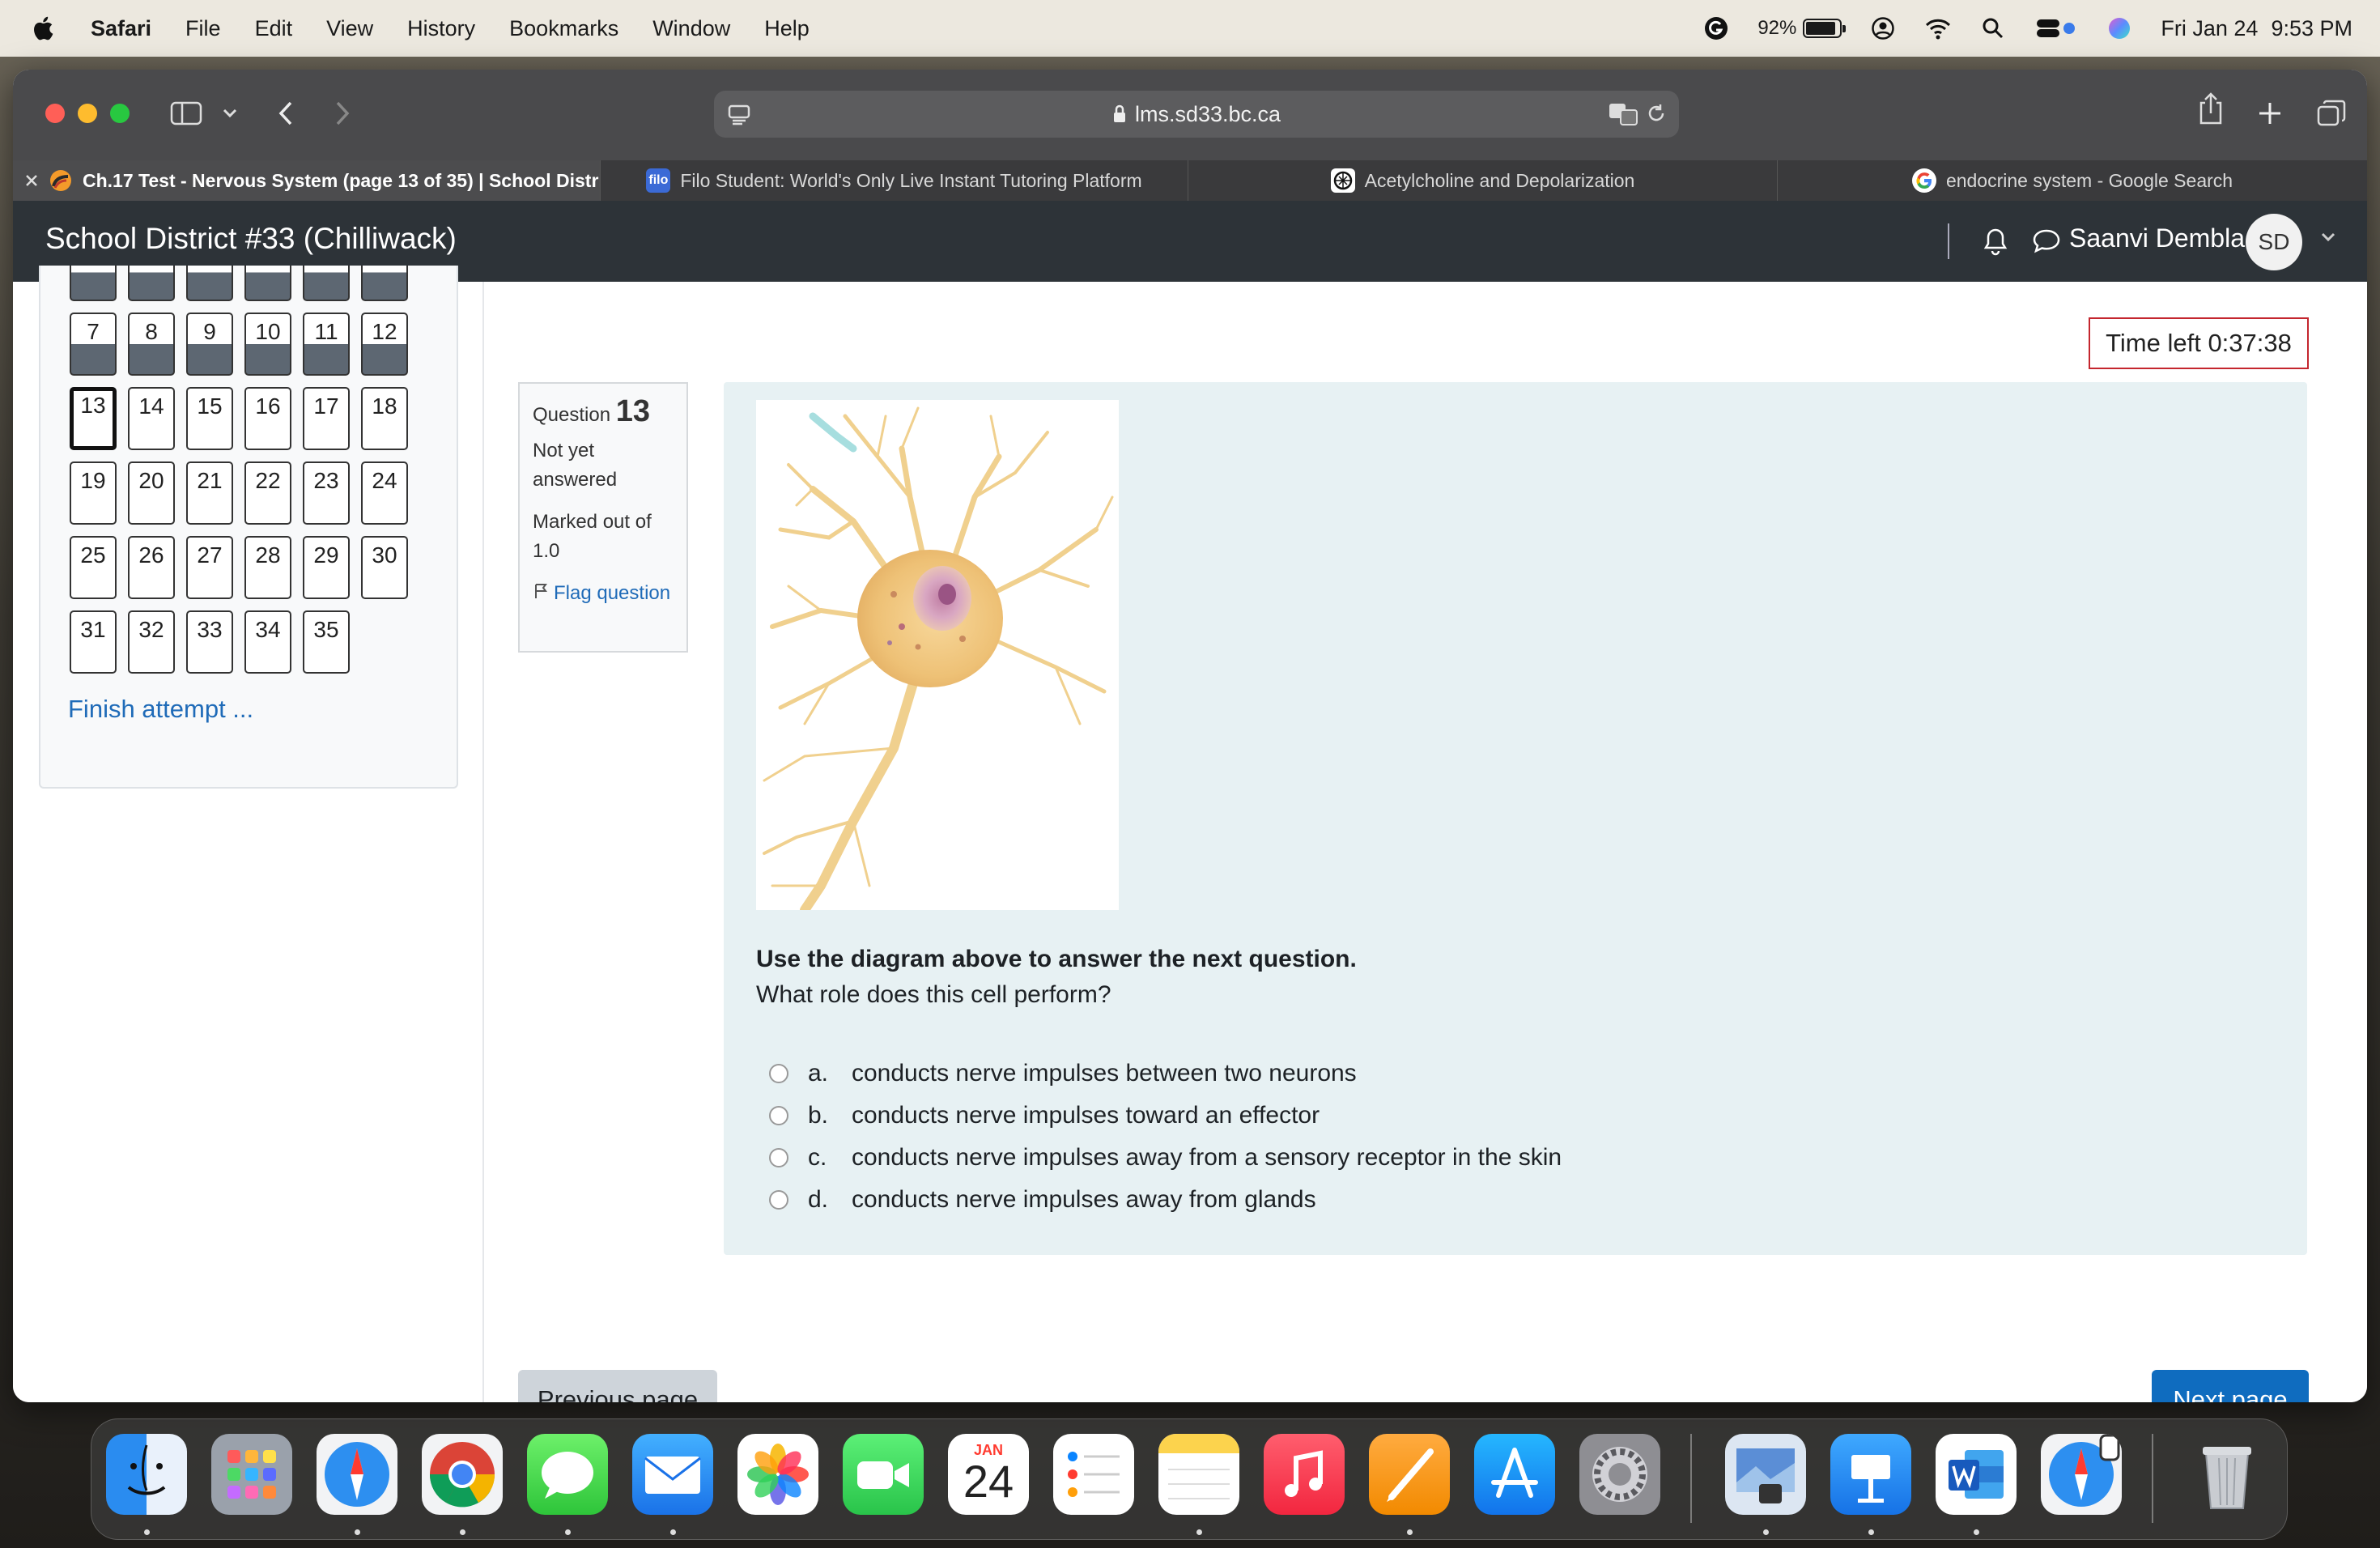 The image size is (2380, 1548). I want to click on messages-icon, so click(567, 1475).